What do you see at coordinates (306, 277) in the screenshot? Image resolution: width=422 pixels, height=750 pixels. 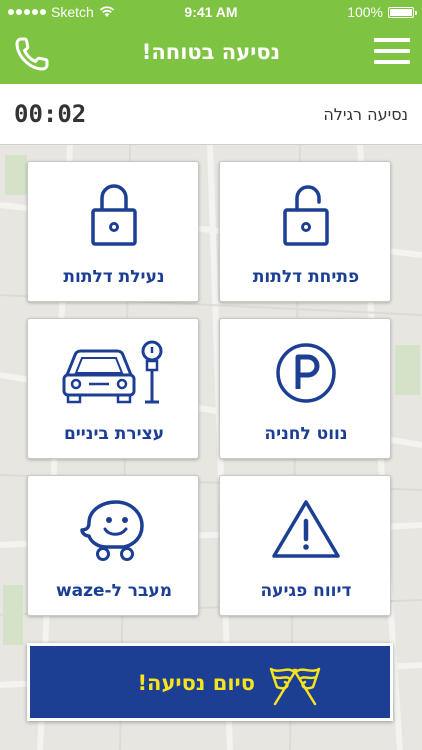 I see `unlock-doors-label: פתיחת דלתות` at bounding box center [306, 277].